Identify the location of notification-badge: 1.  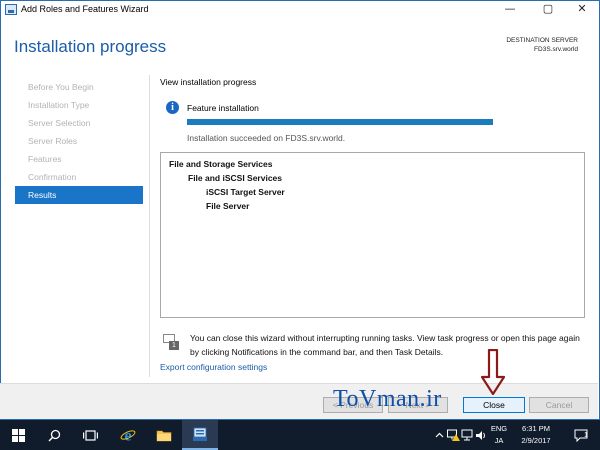
(174, 345).